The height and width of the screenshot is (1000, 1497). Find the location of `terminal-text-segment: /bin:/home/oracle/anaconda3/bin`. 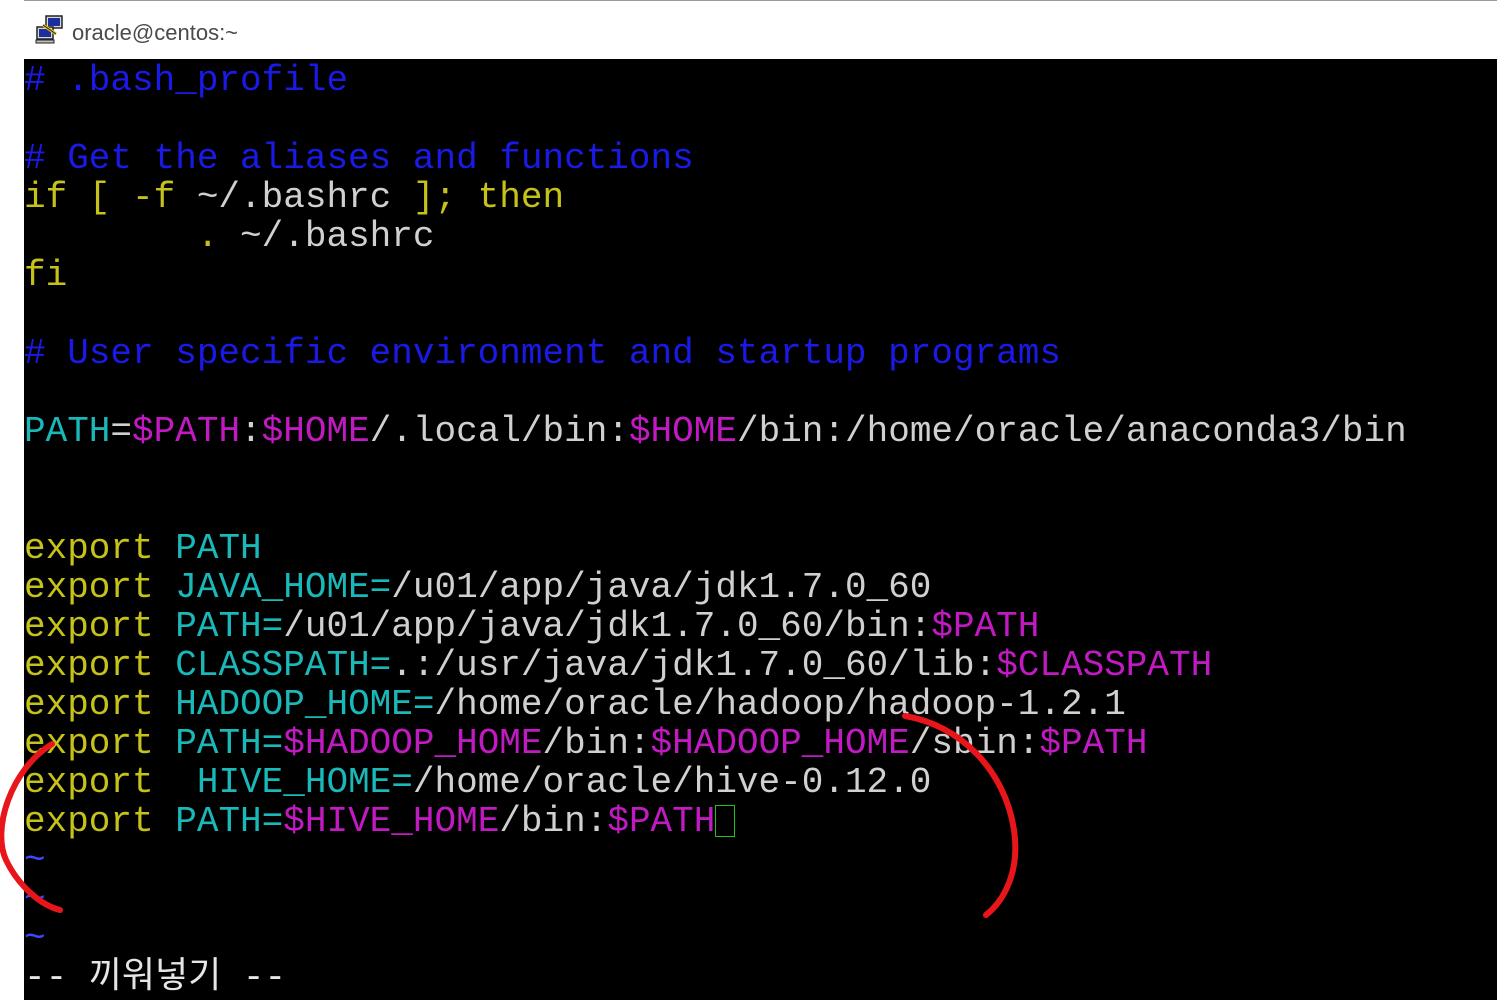

terminal-text-segment: /bin:/home/oracle/anaconda3/bin is located at coordinates (1071, 431).